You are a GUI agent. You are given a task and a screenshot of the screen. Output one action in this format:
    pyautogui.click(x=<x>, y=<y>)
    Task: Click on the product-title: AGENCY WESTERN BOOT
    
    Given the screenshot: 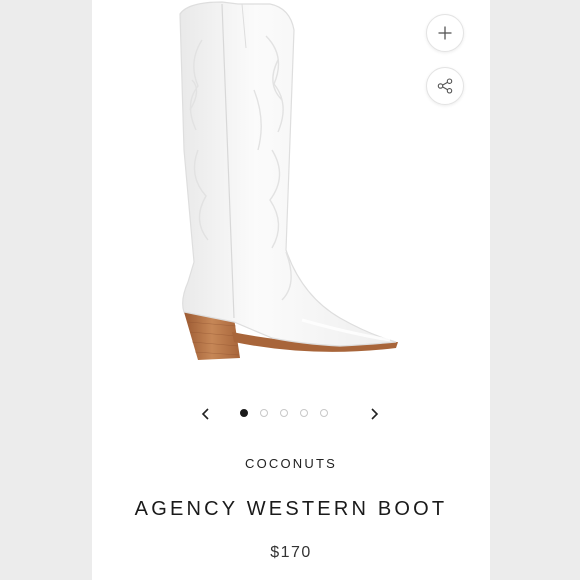 What is the action you would take?
    pyautogui.click(x=291, y=509)
    